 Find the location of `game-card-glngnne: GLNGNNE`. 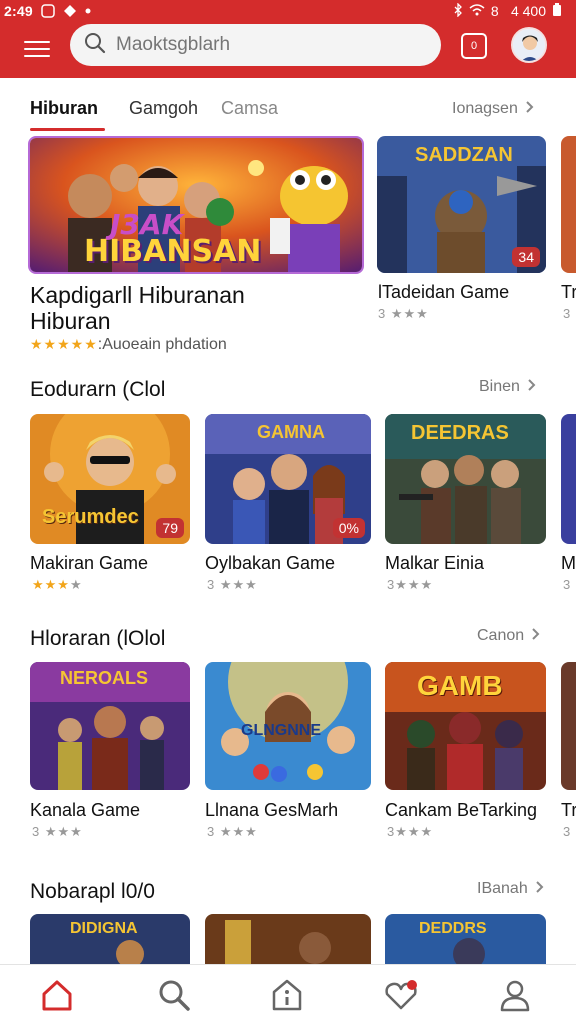

game-card-glngnne: GLNGNNE is located at coordinates (288, 726).